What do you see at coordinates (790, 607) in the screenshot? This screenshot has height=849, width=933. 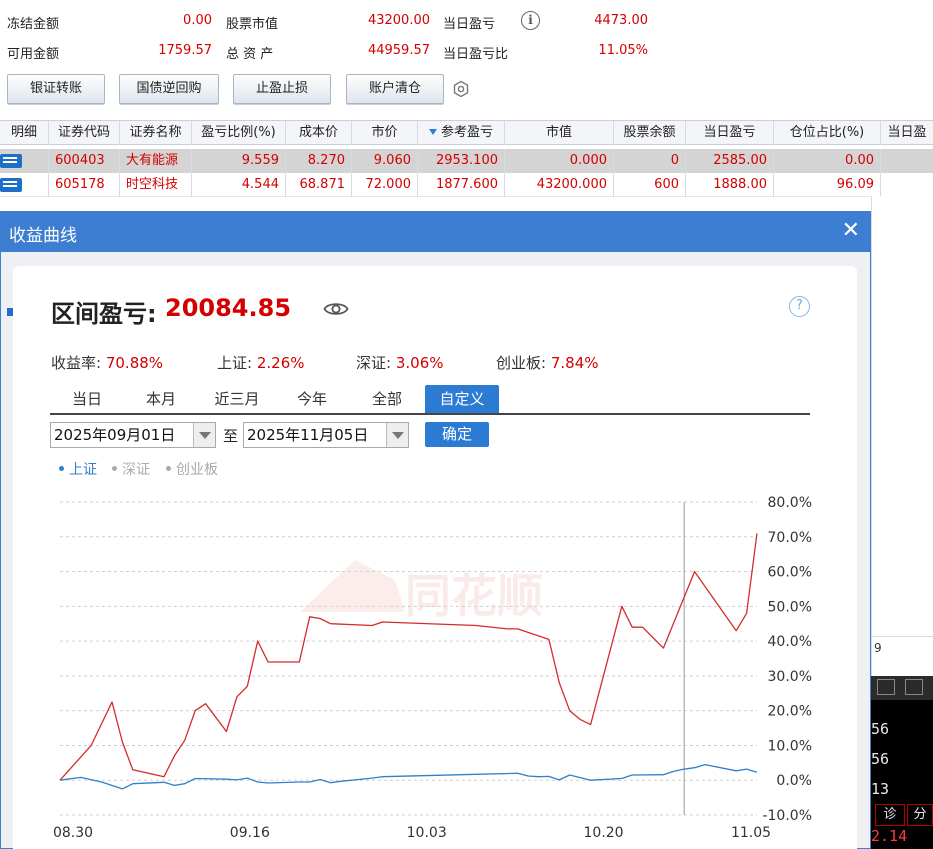 I see `y-tick-label: 50.0%` at bounding box center [790, 607].